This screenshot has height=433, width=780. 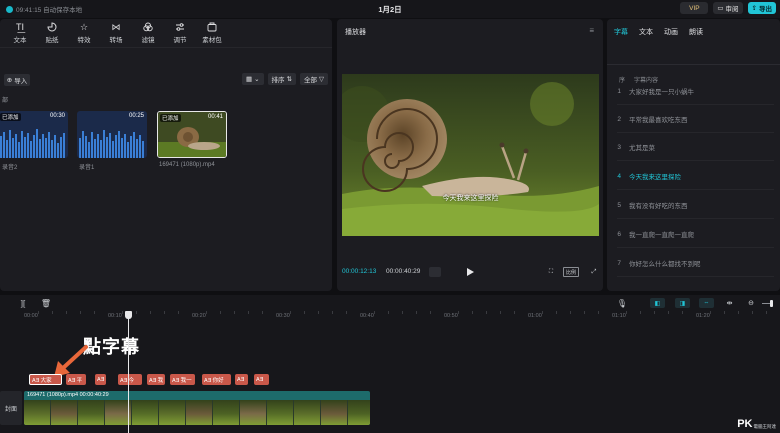 I want to click on ruler-label: 00:50, so click(x=451, y=316).